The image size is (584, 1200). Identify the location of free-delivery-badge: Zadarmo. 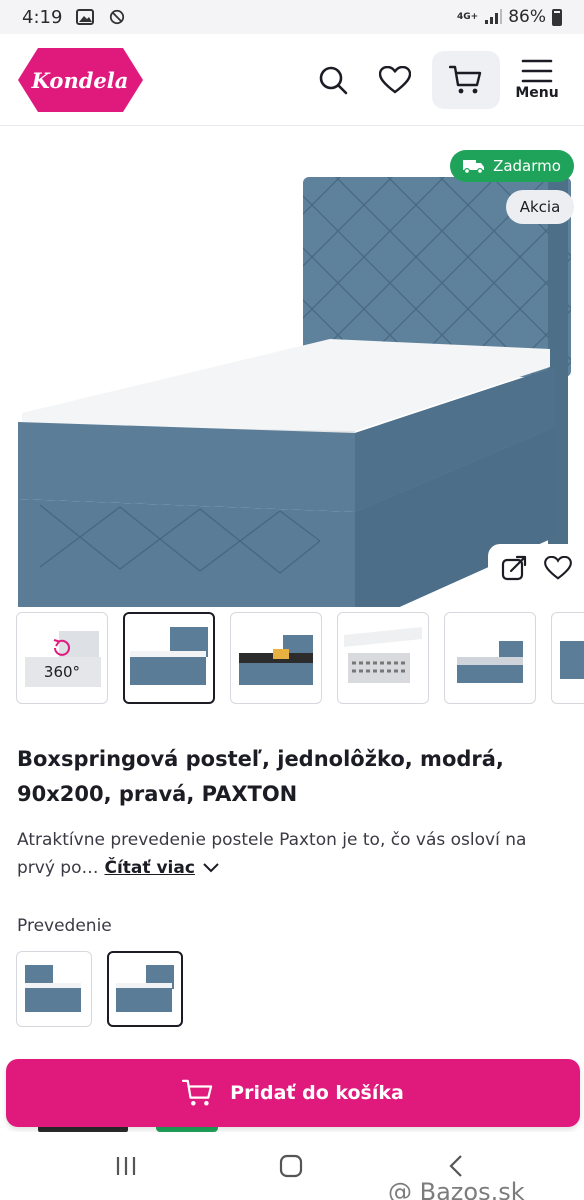
(512, 166).